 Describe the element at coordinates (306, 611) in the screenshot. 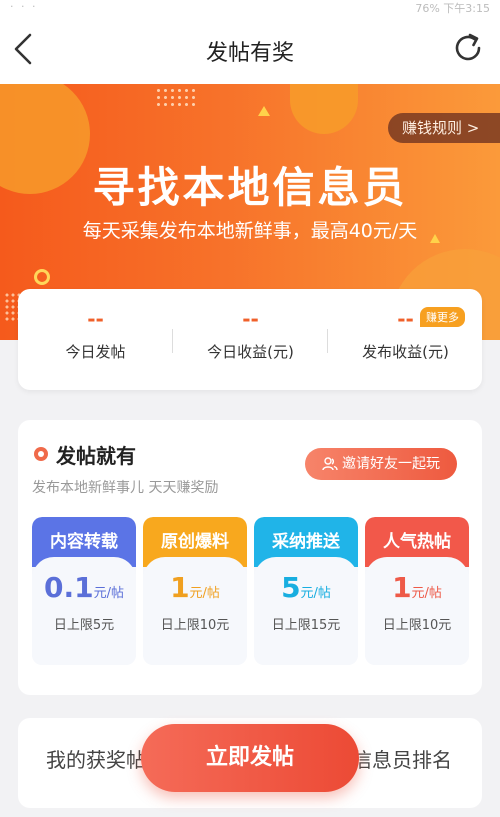

I see `tile-body: 5元/帖 日上限15元` at that location.